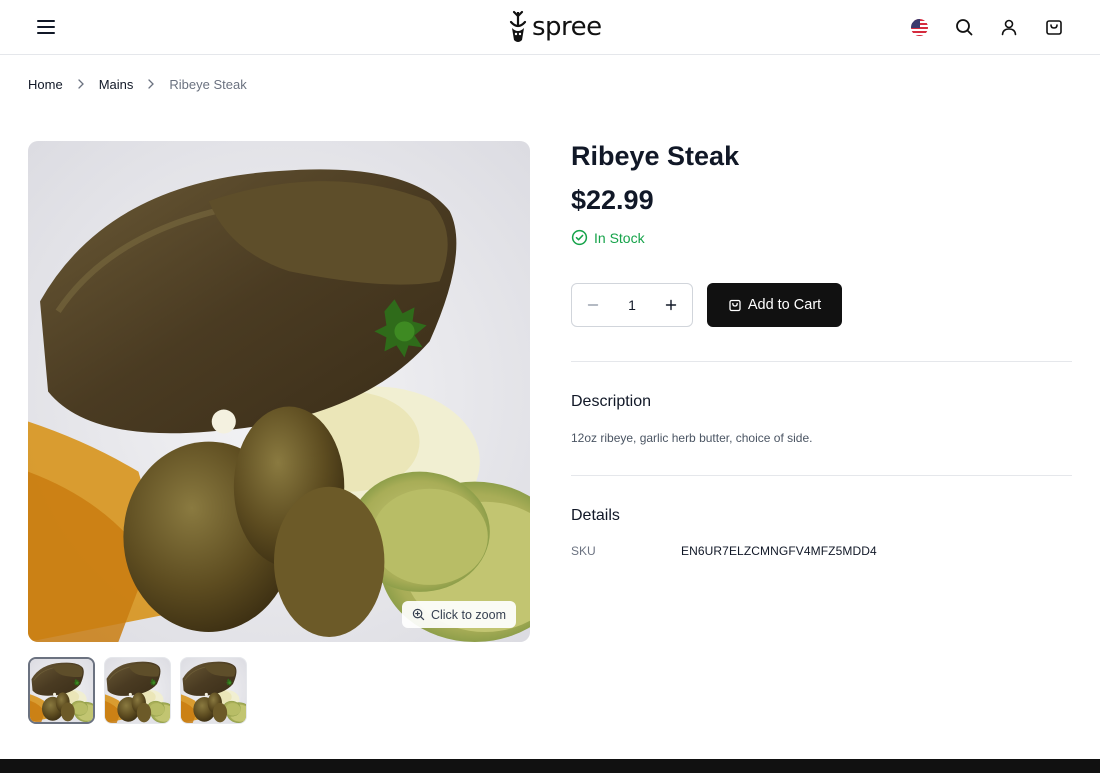  Describe the element at coordinates (550, 766) in the screenshot. I see `site-footer` at that location.